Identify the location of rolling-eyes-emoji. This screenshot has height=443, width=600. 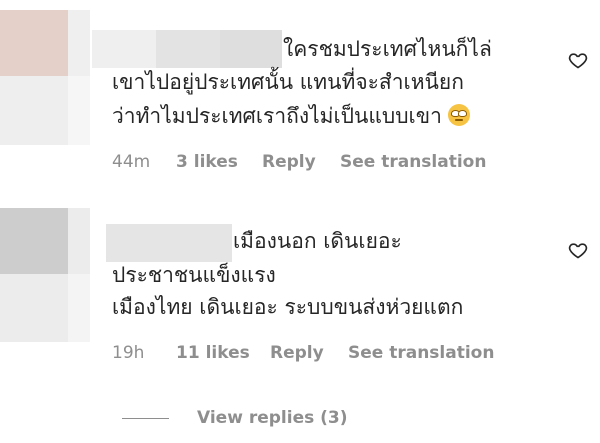
(458, 115).